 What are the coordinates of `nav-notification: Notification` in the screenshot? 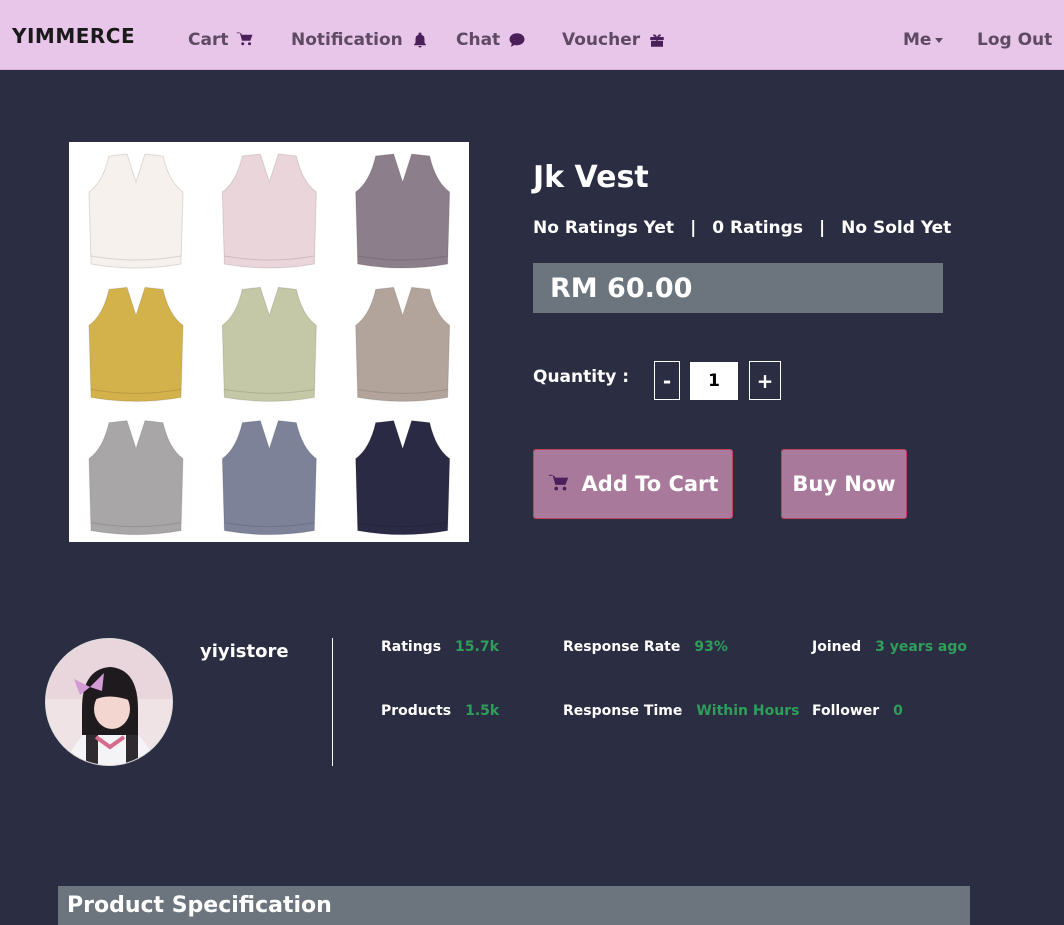 It's located at (360, 40).